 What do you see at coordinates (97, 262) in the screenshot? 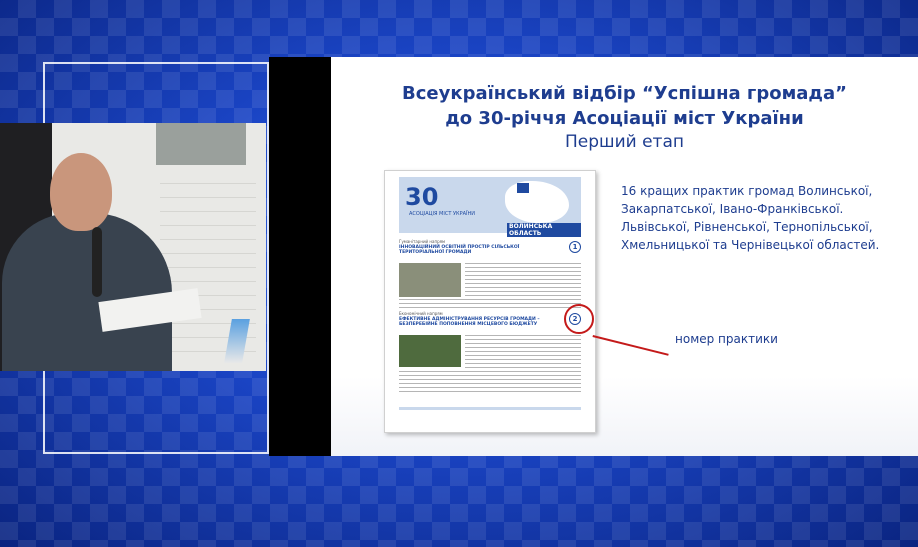
I see `microphone-icon` at bounding box center [97, 262].